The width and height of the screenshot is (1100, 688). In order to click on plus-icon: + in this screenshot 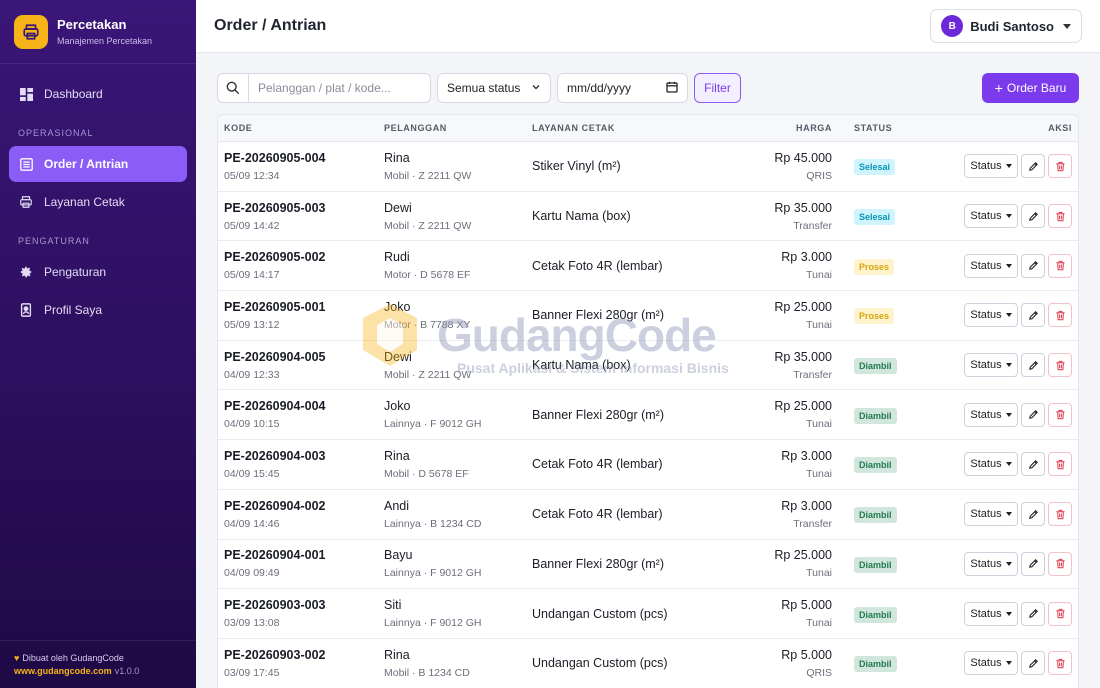, I will do `click(998, 88)`.